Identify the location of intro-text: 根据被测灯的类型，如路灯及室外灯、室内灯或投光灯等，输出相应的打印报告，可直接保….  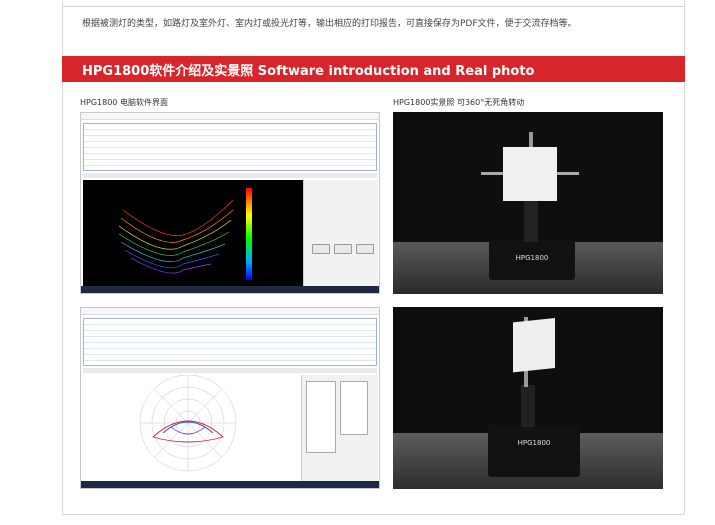
(329, 24).